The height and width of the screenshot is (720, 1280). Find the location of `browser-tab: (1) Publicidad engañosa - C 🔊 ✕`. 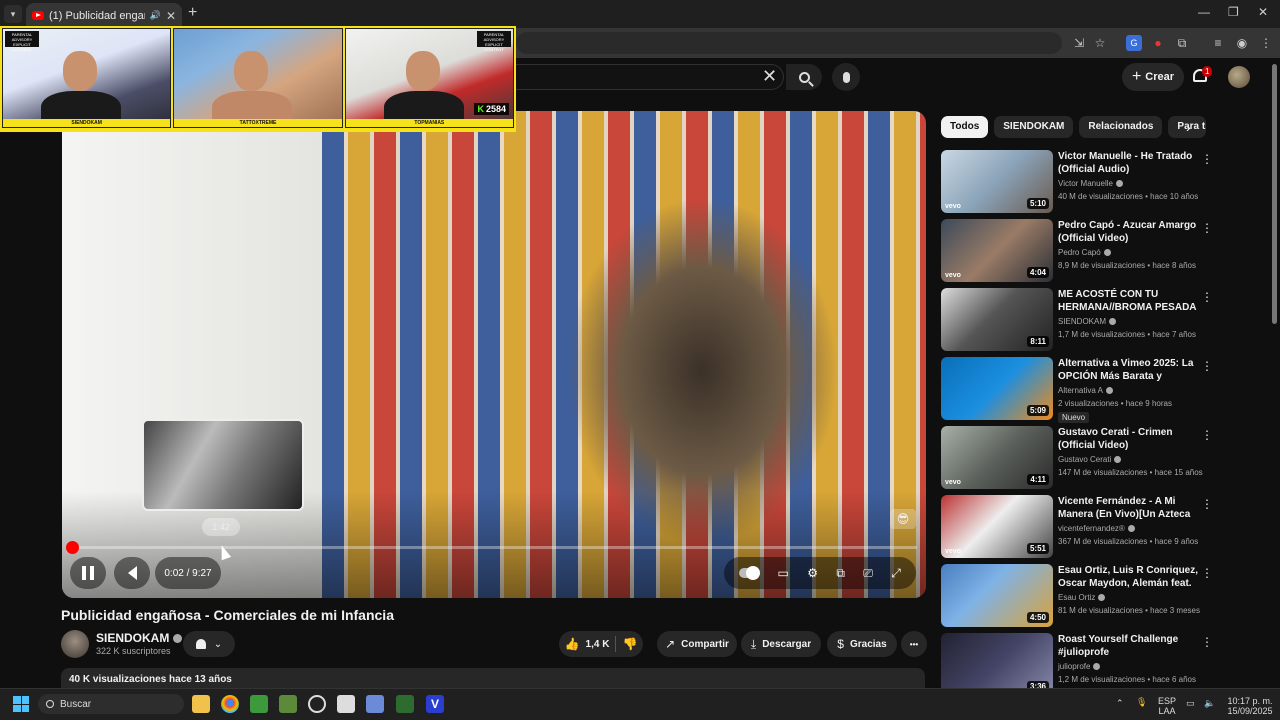

browser-tab: (1) Publicidad engañosa - C 🔊 ✕ is located at coordinates (104, 15).